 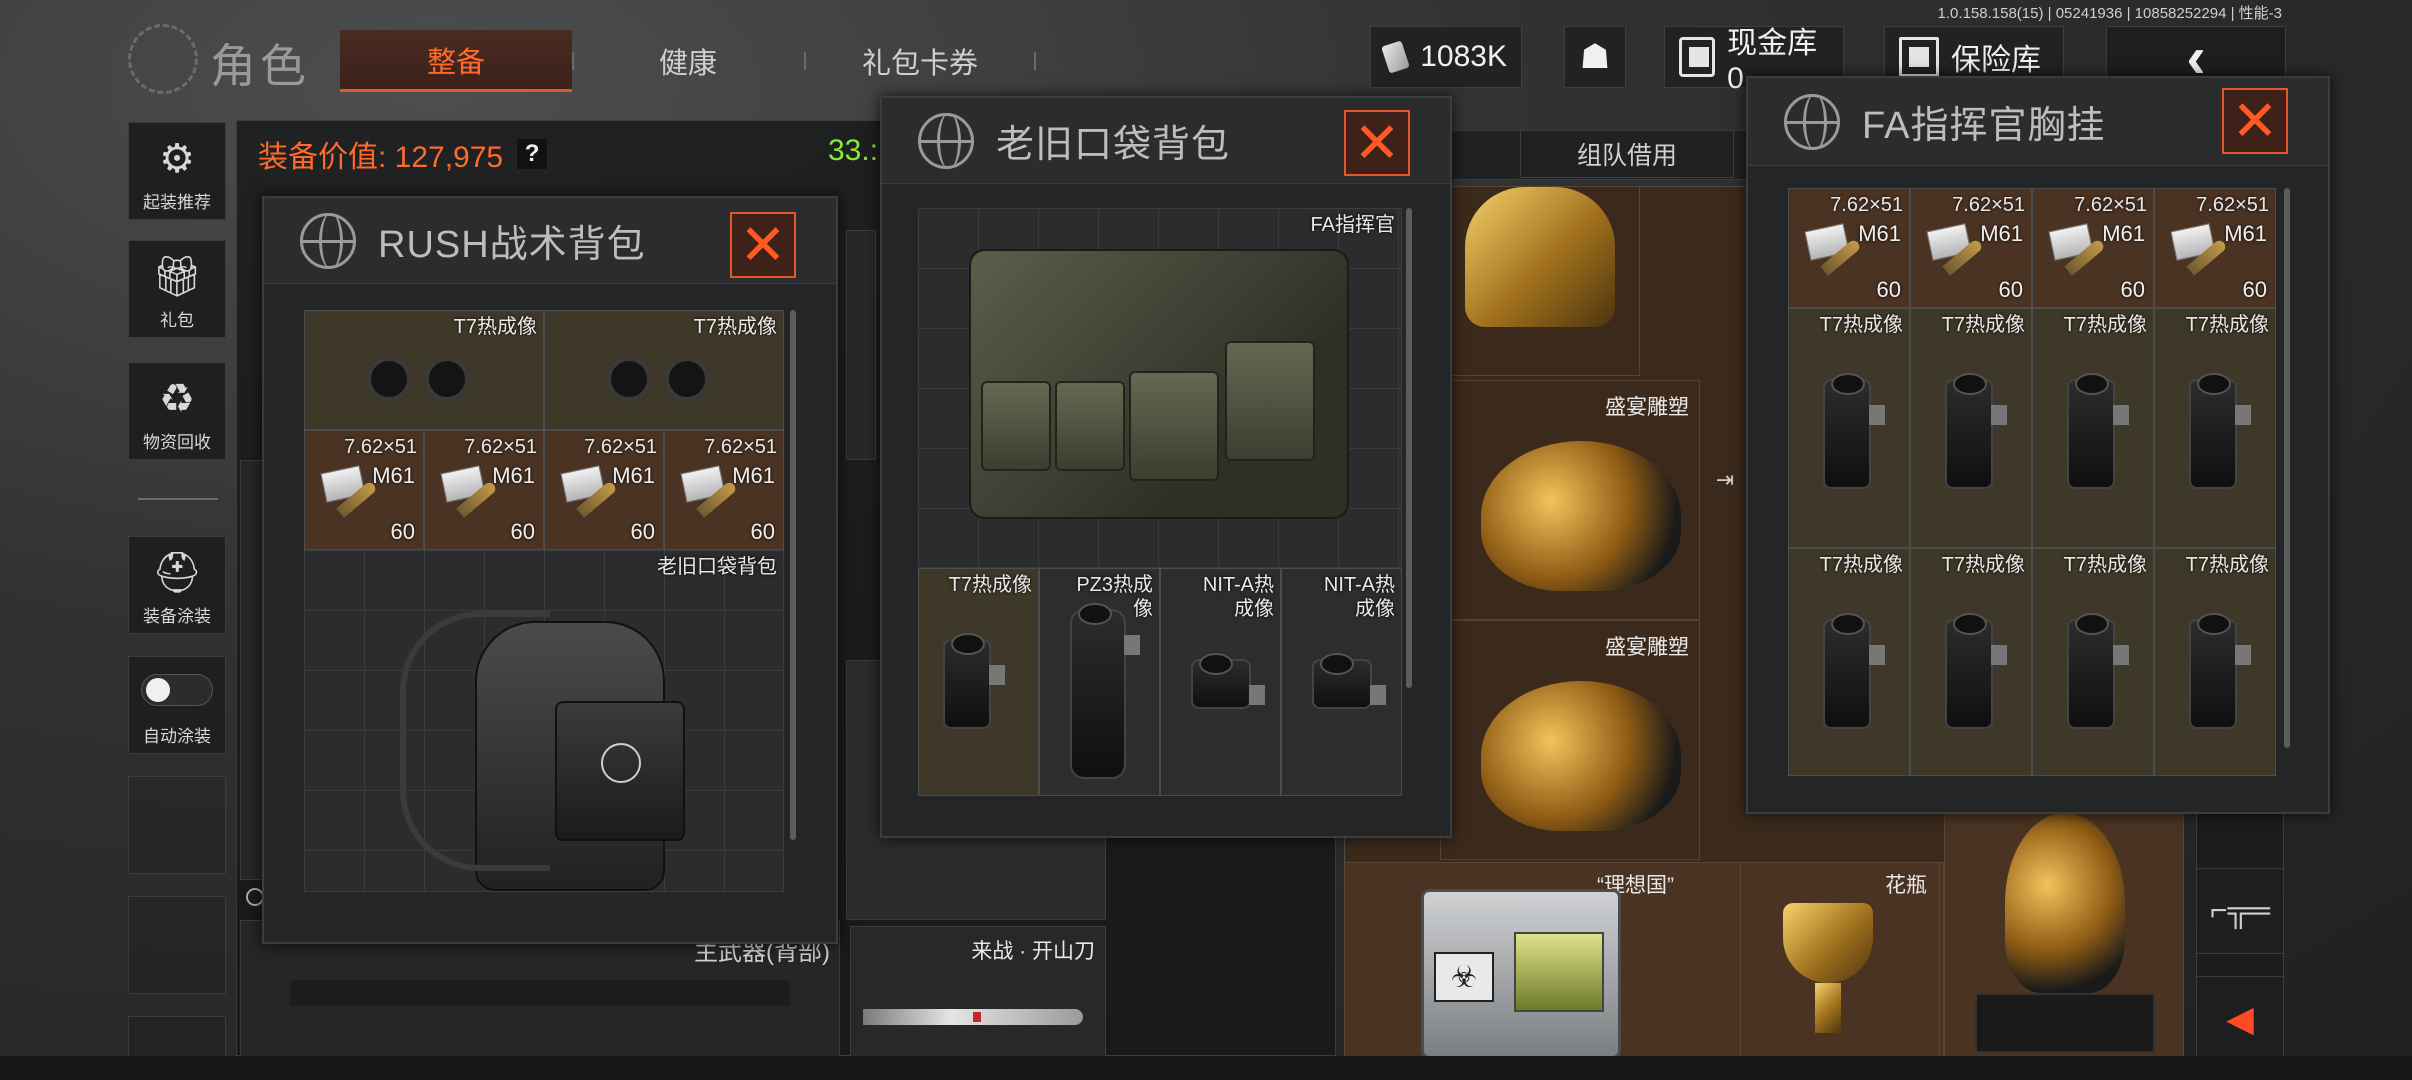 I want to click on sidebar-divider, so click(x=178, y=499).